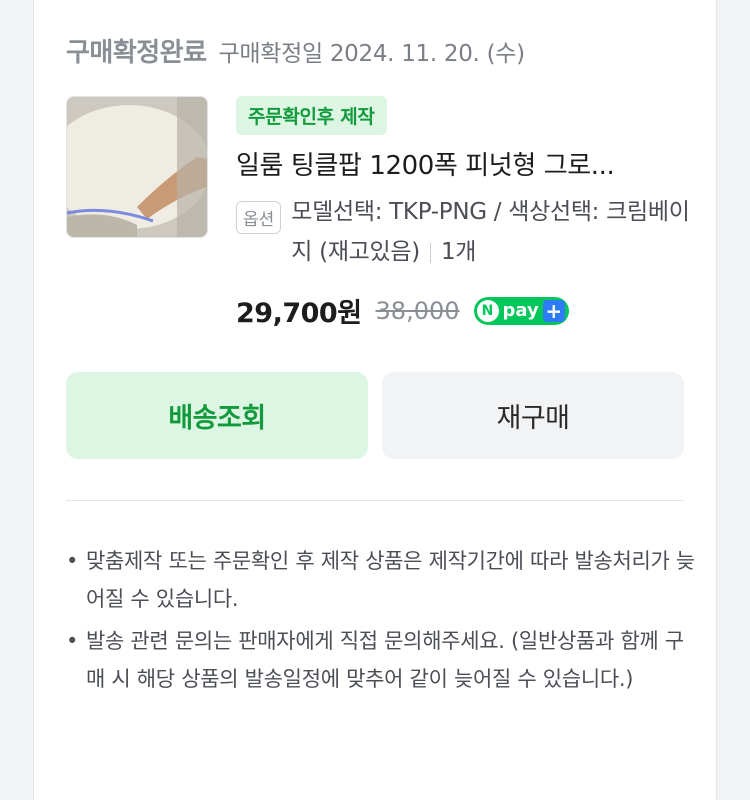 Image resolution: width=750 pixels, height=800 pixels. Describe the element at coordinates (136, 53) in the screenshot. I see `order-status: 구매확정완료` at that location.